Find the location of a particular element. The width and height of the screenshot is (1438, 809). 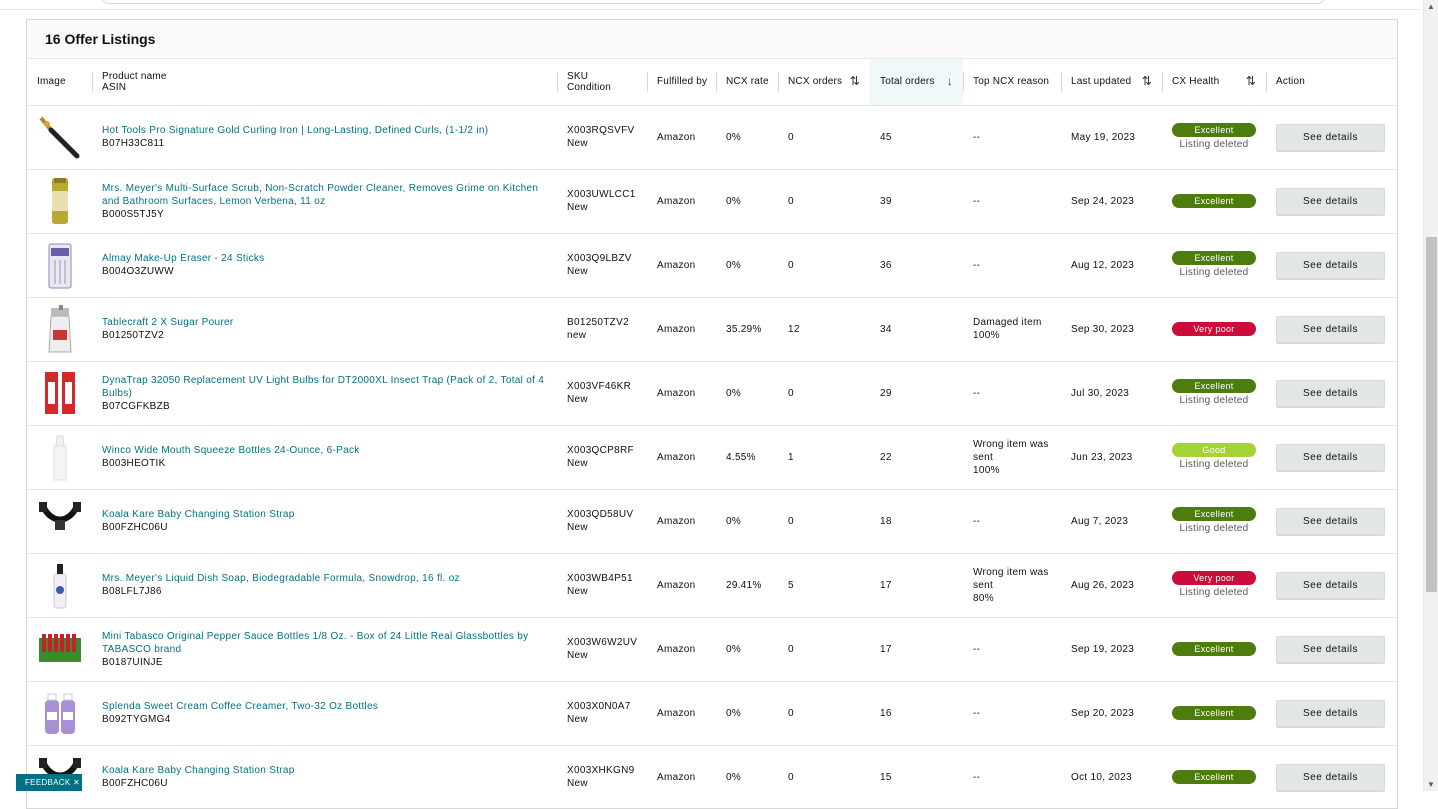

cx-health-cell: Excellent Listing deleted is located at coordinates (1214, 265).